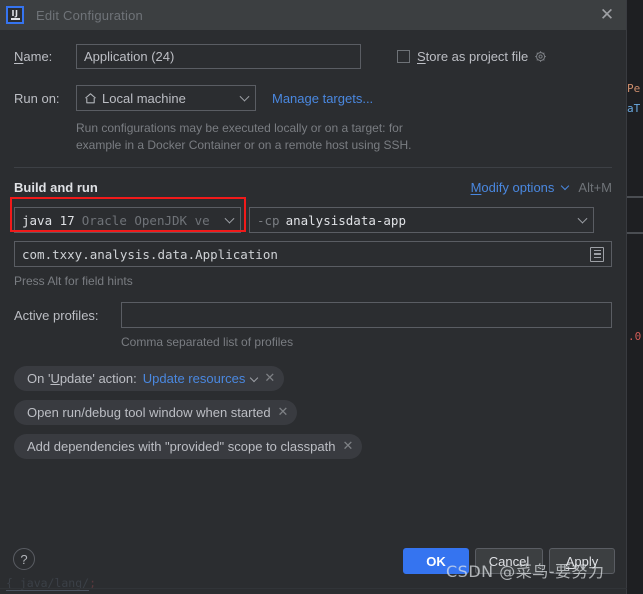 The width and height of the screenshot is (643, 594). Describe the element at coordinates (194, 378) in the screenshot. I see `chip-on-update-value: Update resources` at that location.